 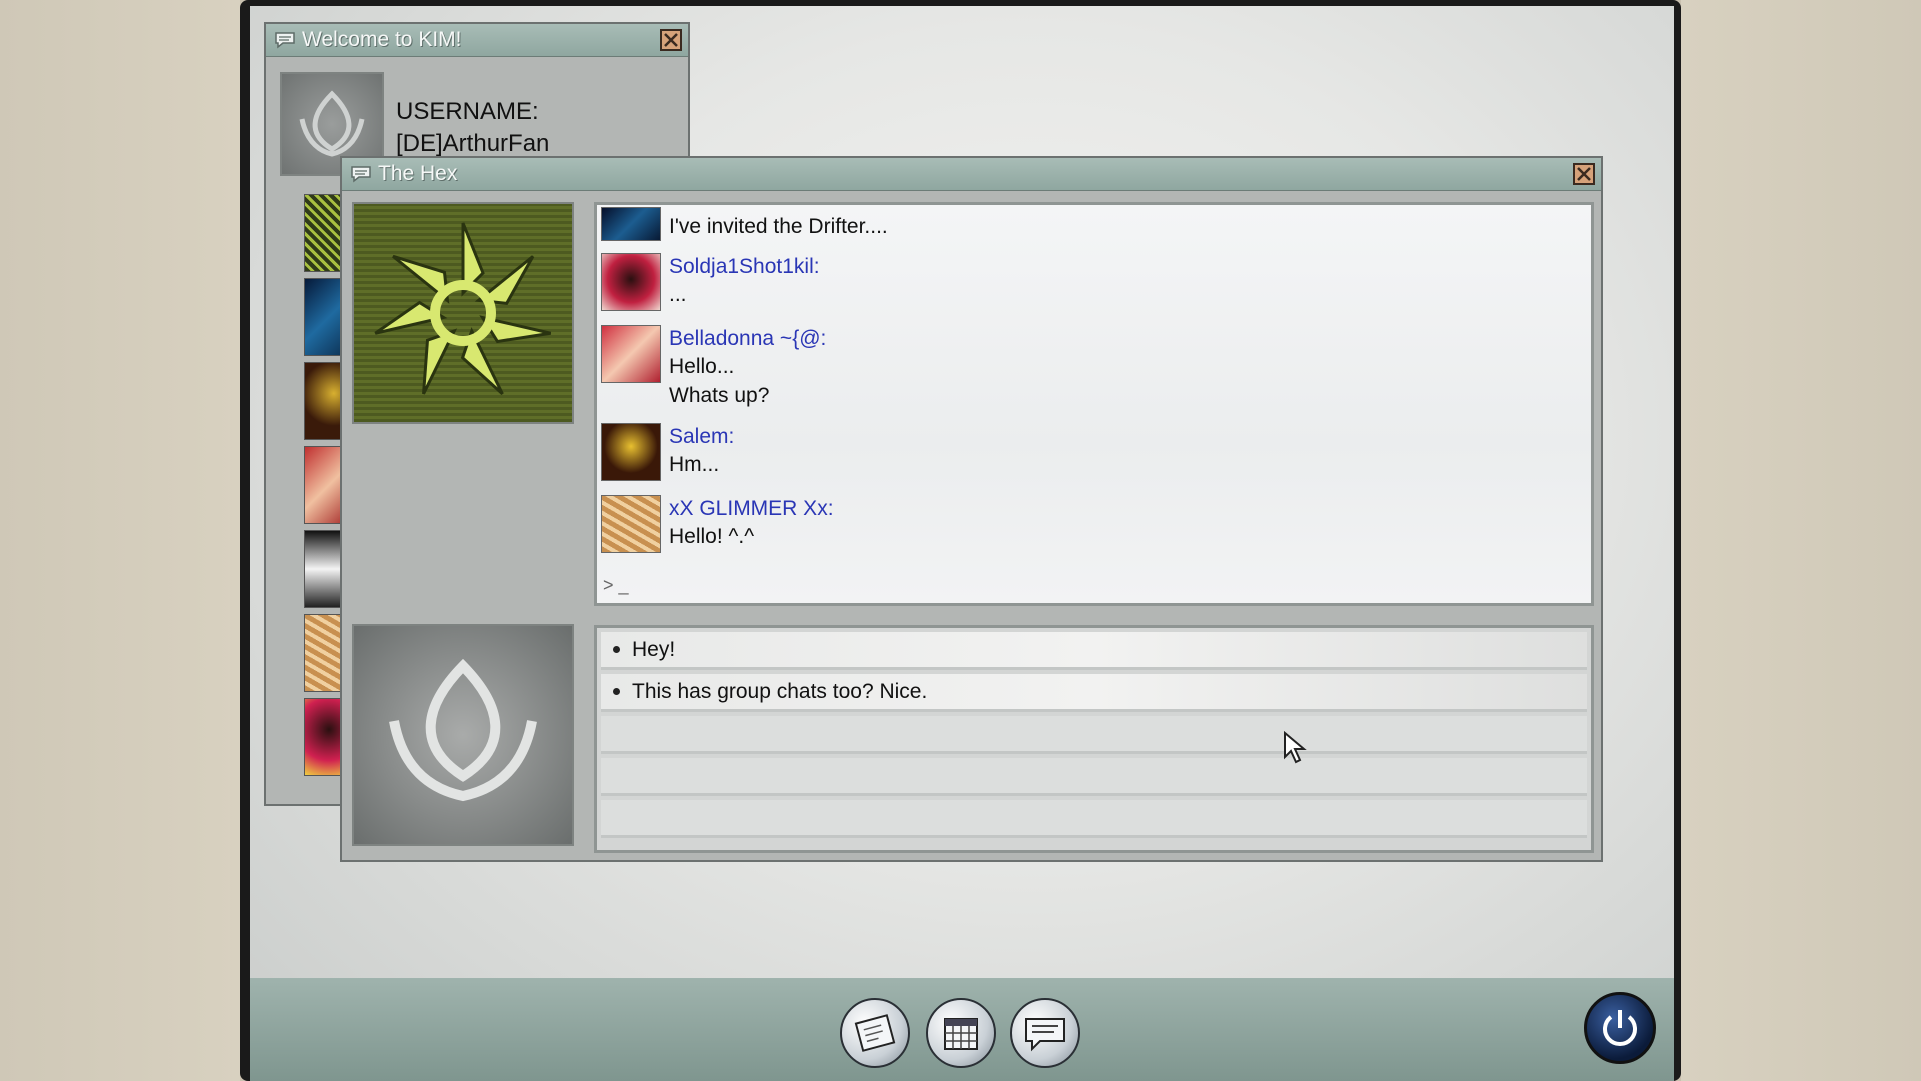 I want to click on reply-option: This has group chats too? Nice., so click(x=1094, y=693).